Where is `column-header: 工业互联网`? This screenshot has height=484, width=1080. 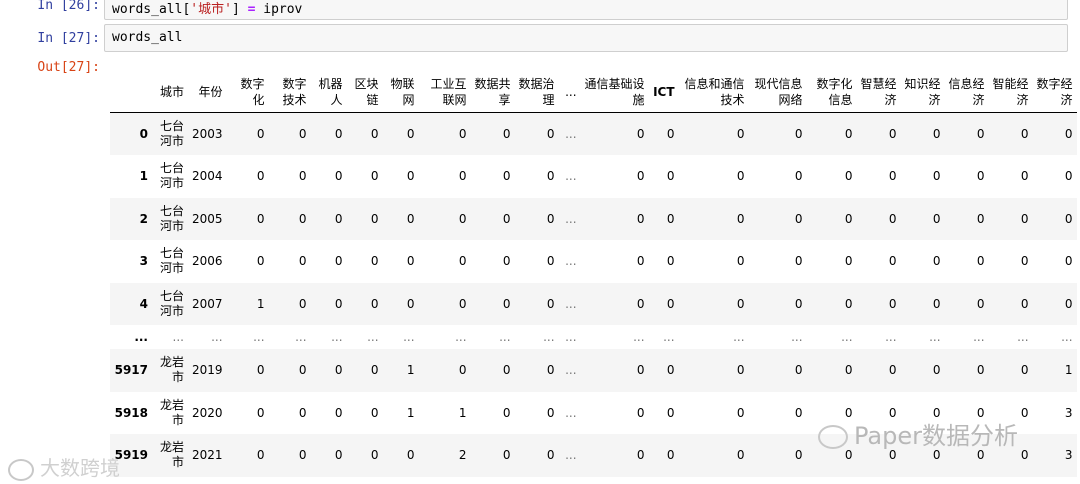 column-header: 工业互联网 is located at coordinates (444, 92).